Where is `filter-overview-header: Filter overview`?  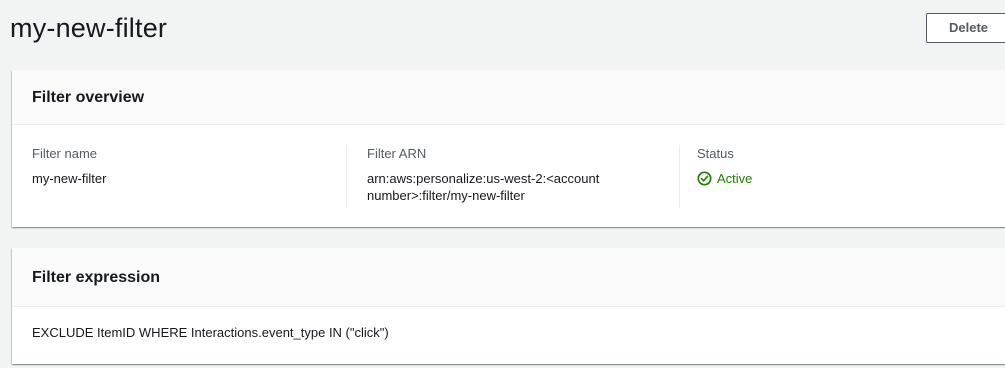
filter-overview-header: Filter overview is located at coordinates (508, 97).